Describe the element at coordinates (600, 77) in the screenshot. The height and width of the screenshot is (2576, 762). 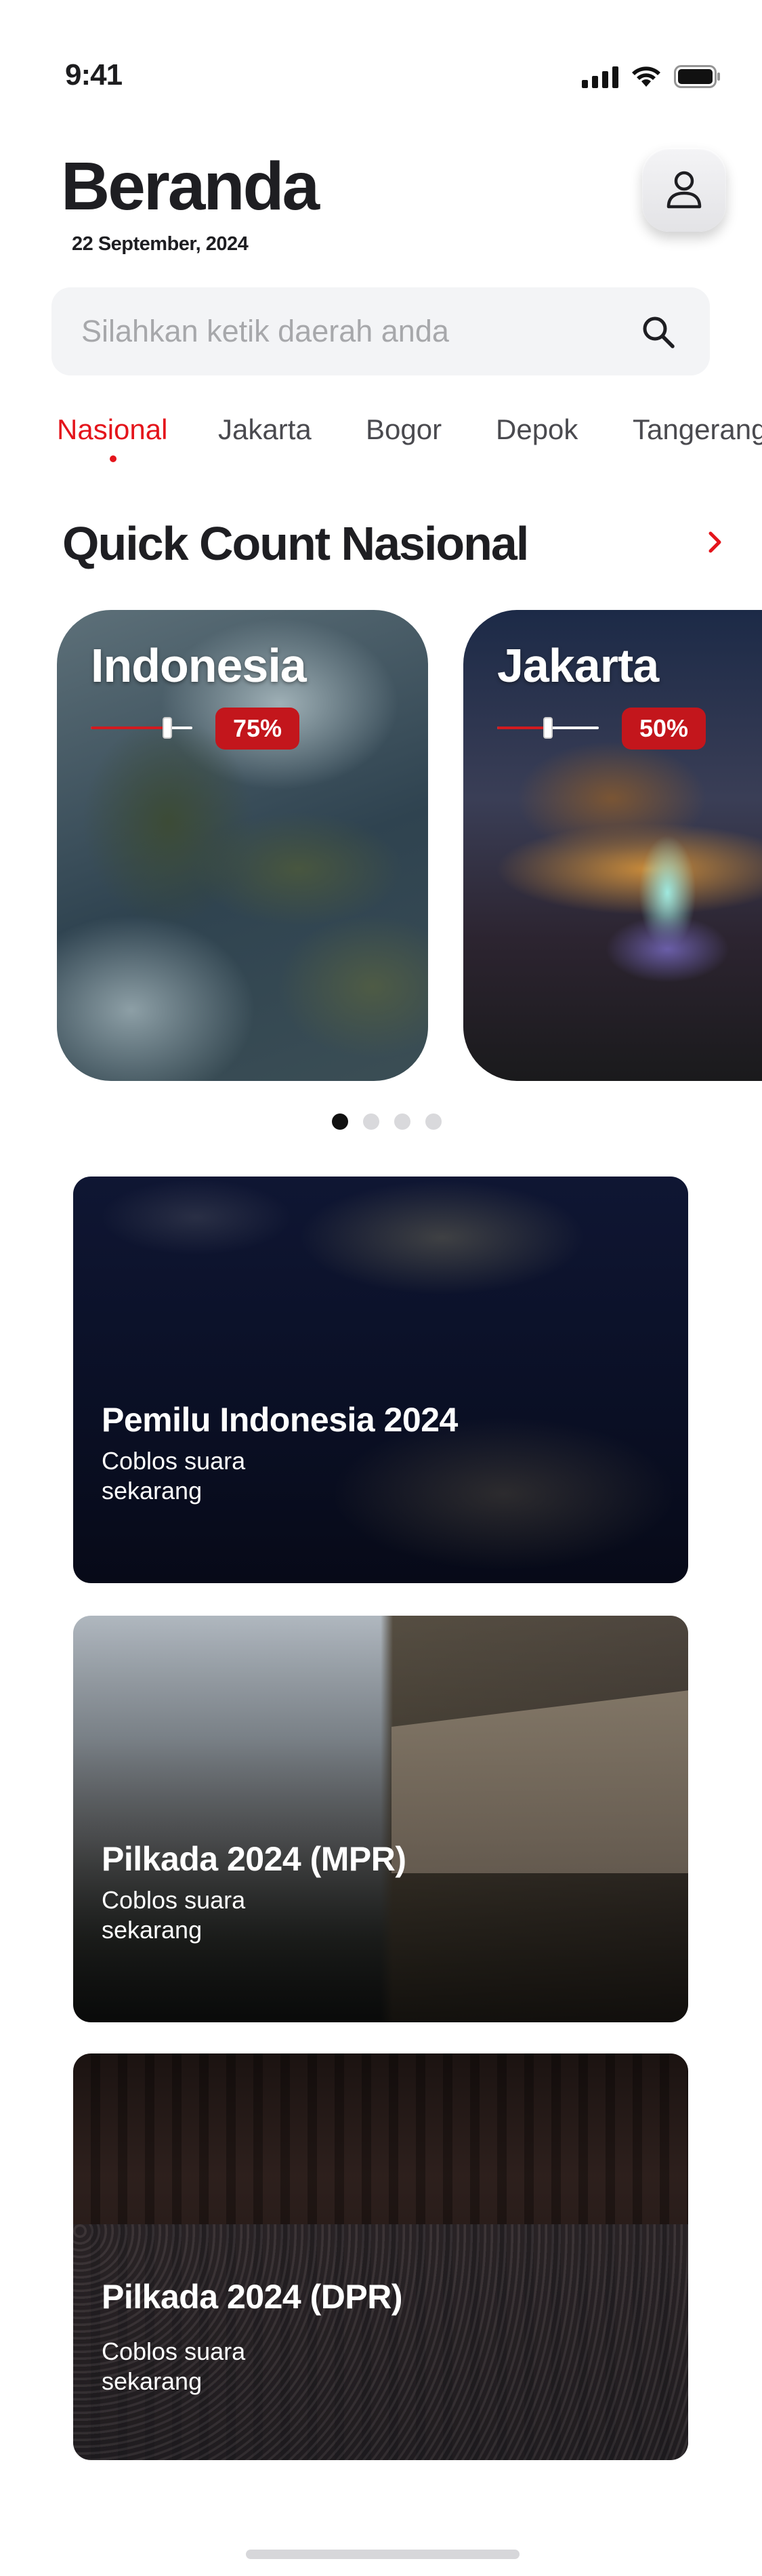
I see `cellular-signal-icon` at that location.